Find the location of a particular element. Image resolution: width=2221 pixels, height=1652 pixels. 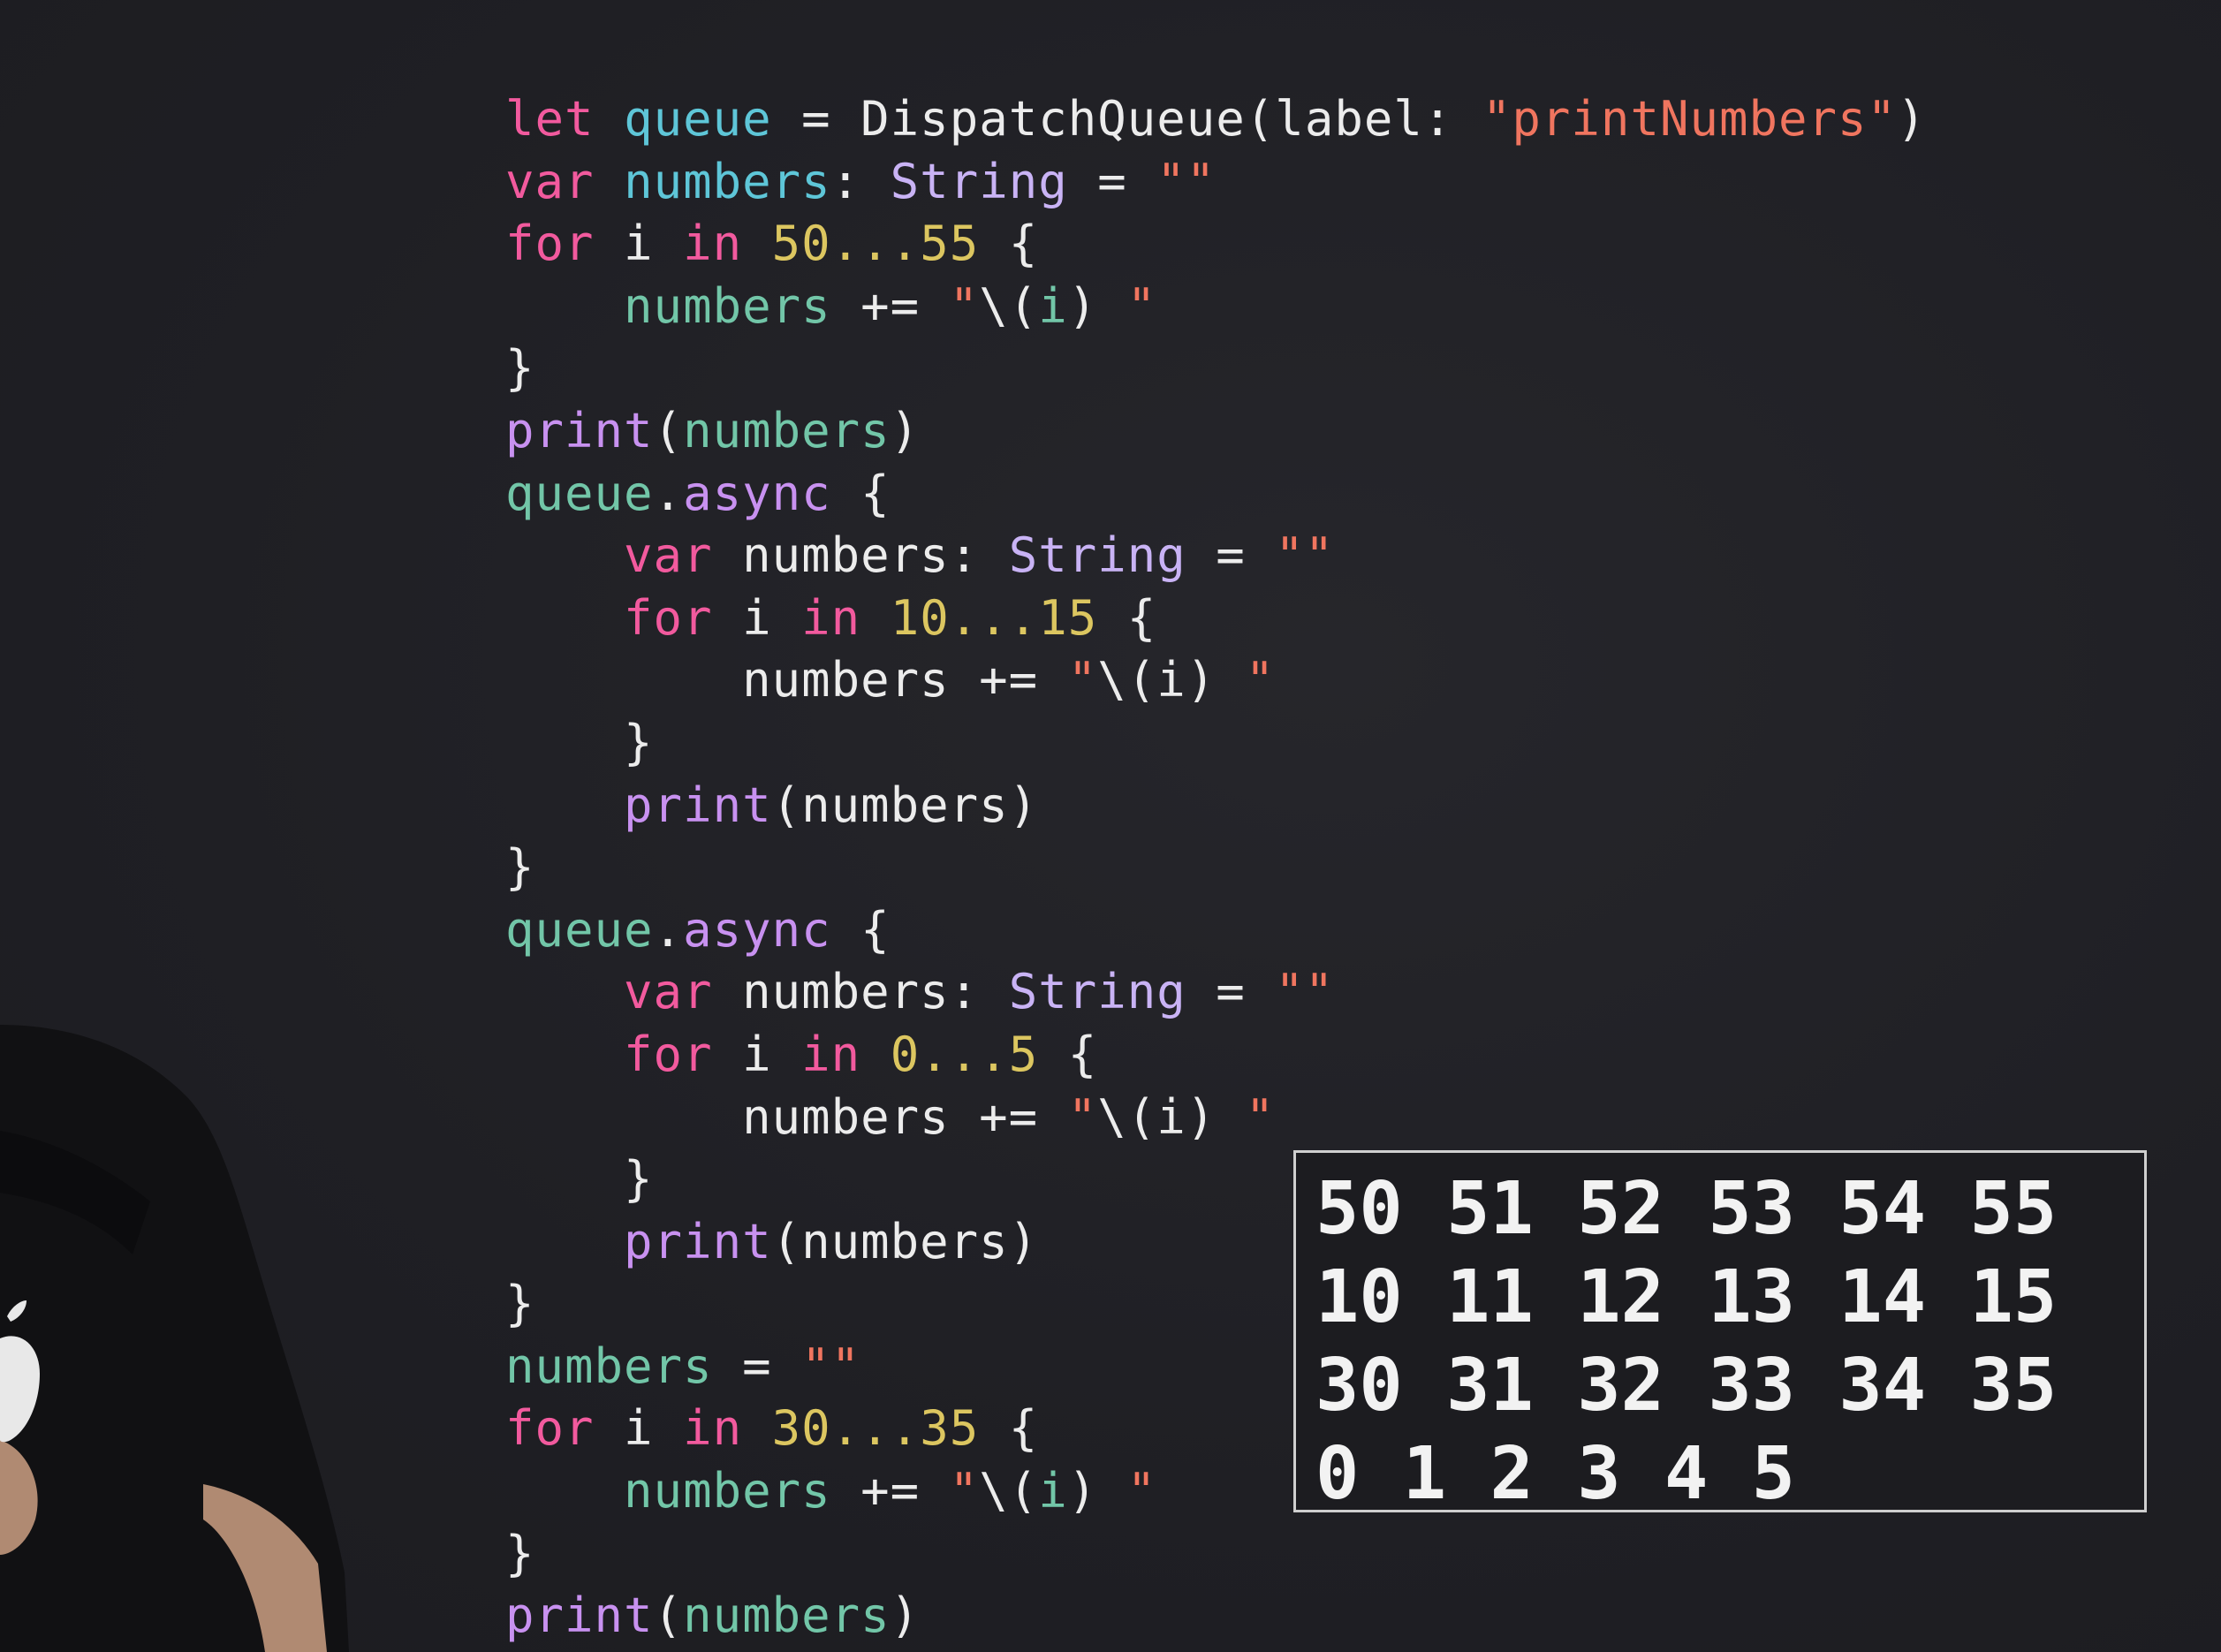

code-token: = DispatchQueue(label: is located at coordinates (1126, 119).